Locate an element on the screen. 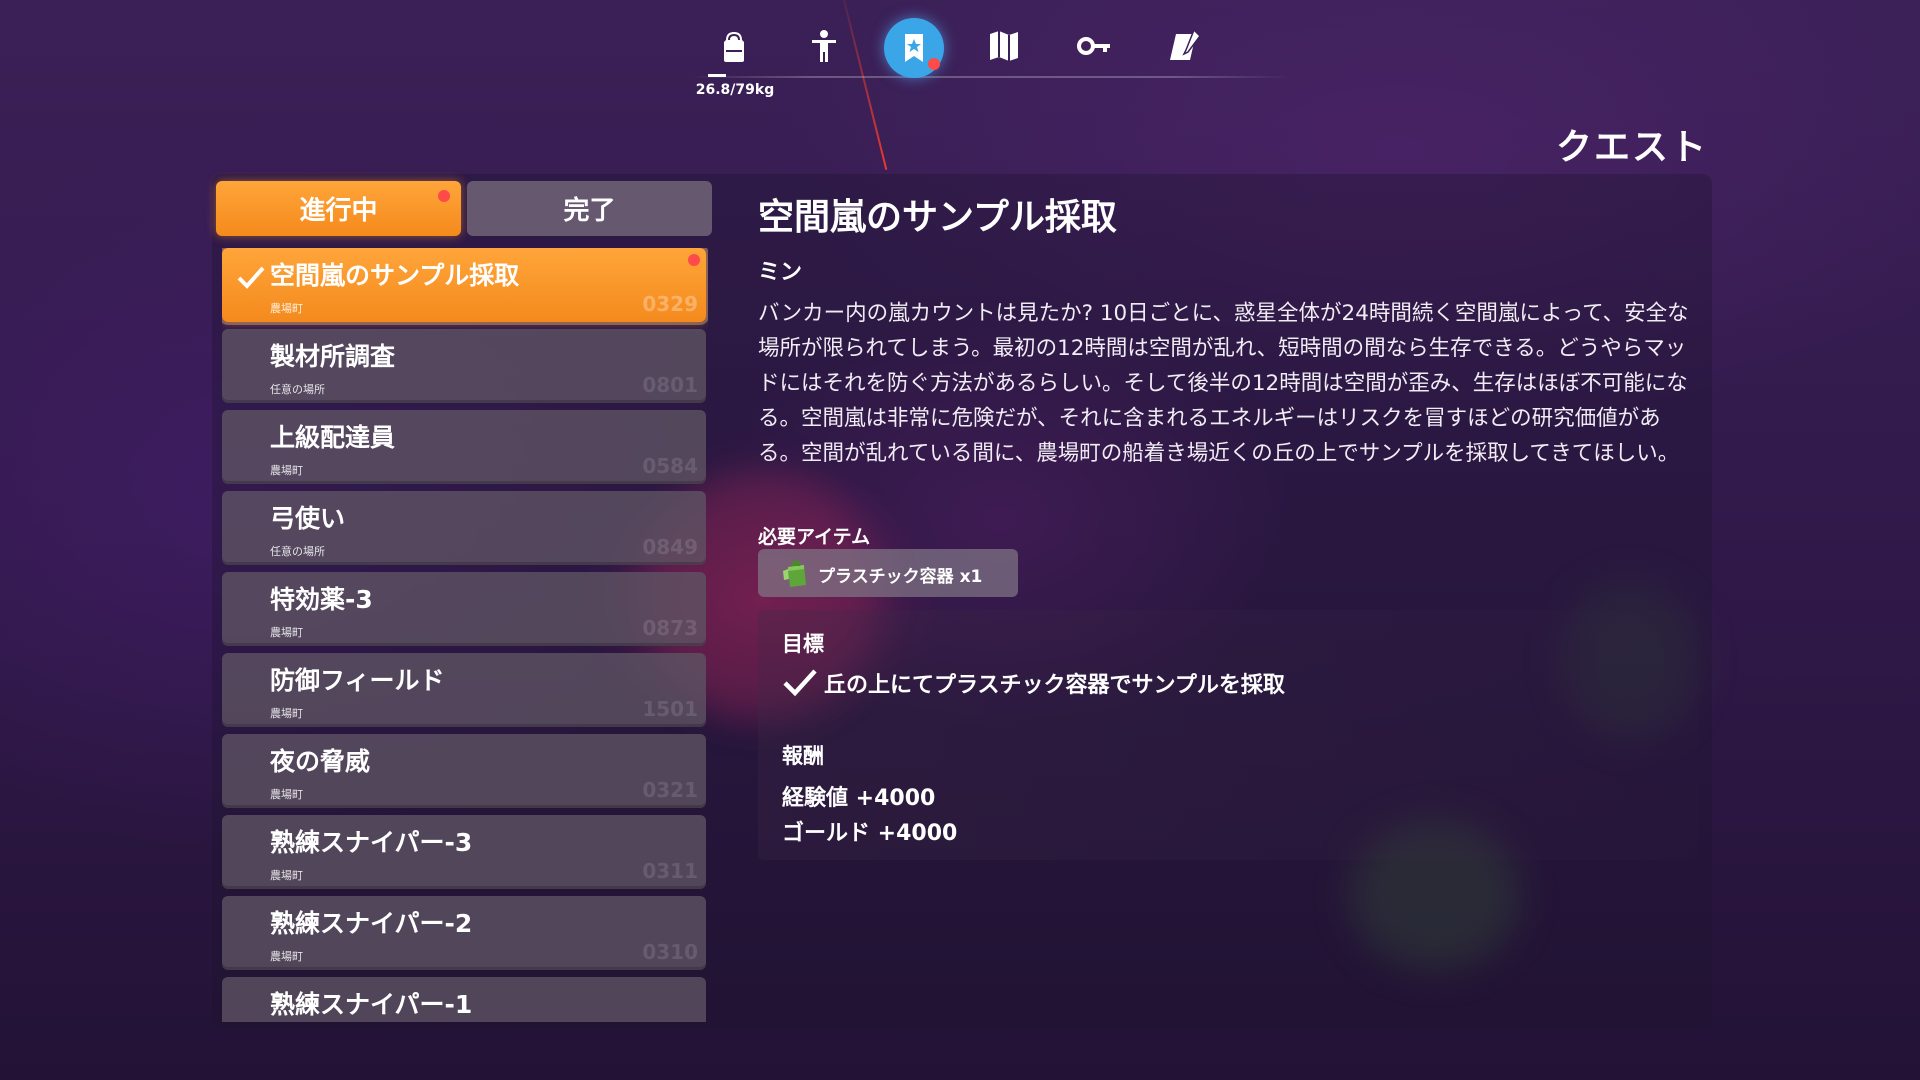 The height and width of the screenshot is (1080, 1920). quest-name: 特効薬-3 is located at coordinates (321, 599).